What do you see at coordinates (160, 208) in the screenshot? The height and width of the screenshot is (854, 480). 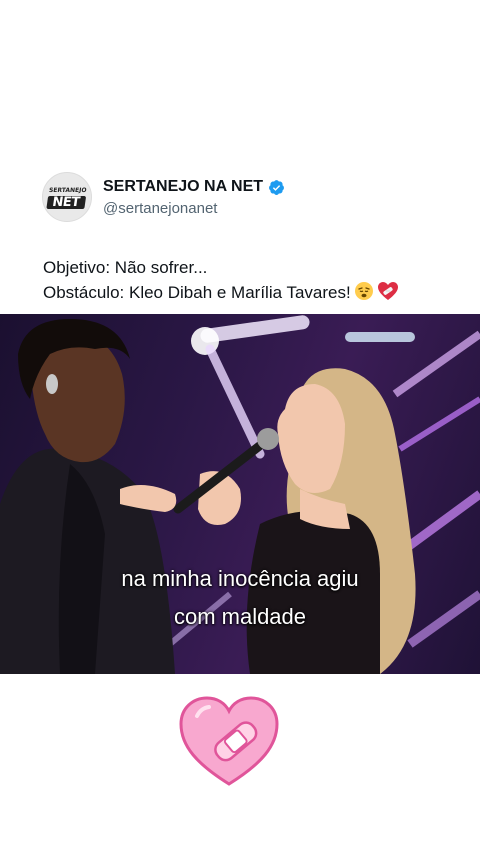 I see `author-handle: @sertanejonanet` at bounding box center [160, 208].